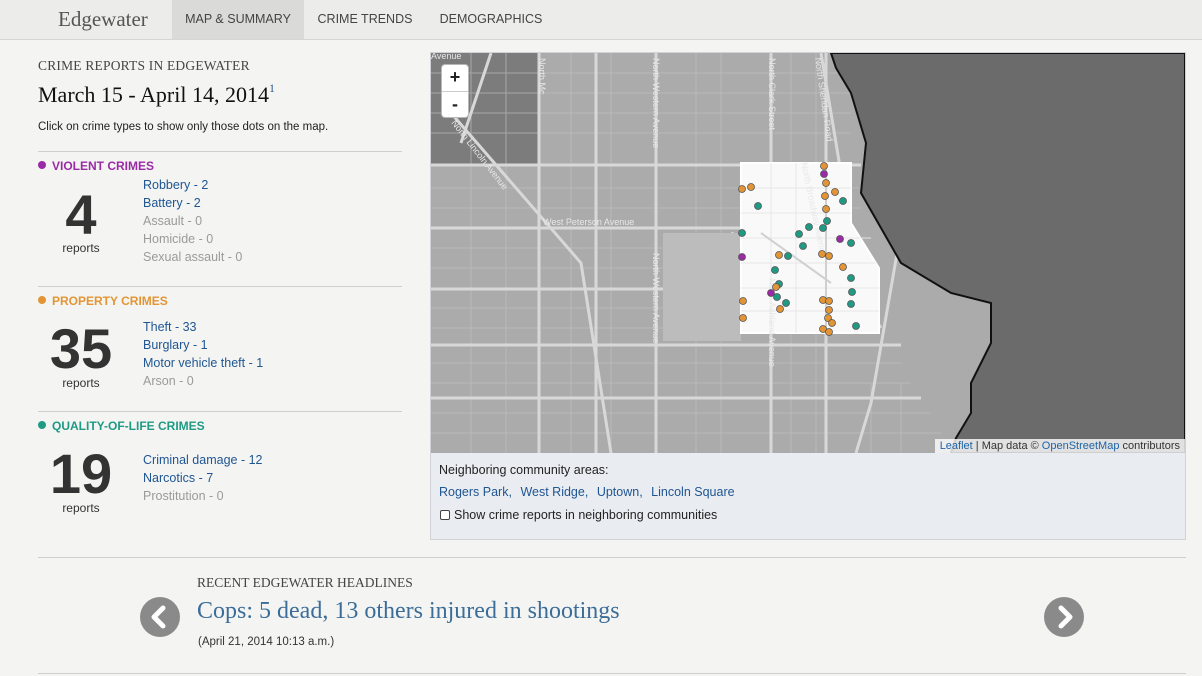 The height and width of the screenshot is (676, 1202). Describe the element at coordinates (491, 19) in the screenshot. I see `tab-demographics: DEMOGRAPHICS` at that location.